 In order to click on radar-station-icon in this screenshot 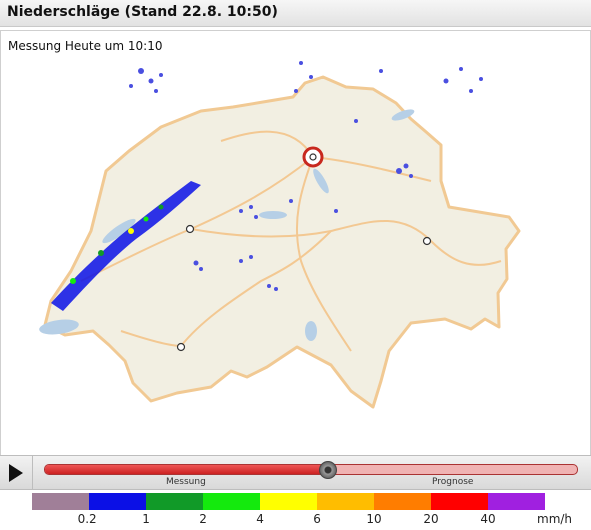, I will do `click(313, 157)`.